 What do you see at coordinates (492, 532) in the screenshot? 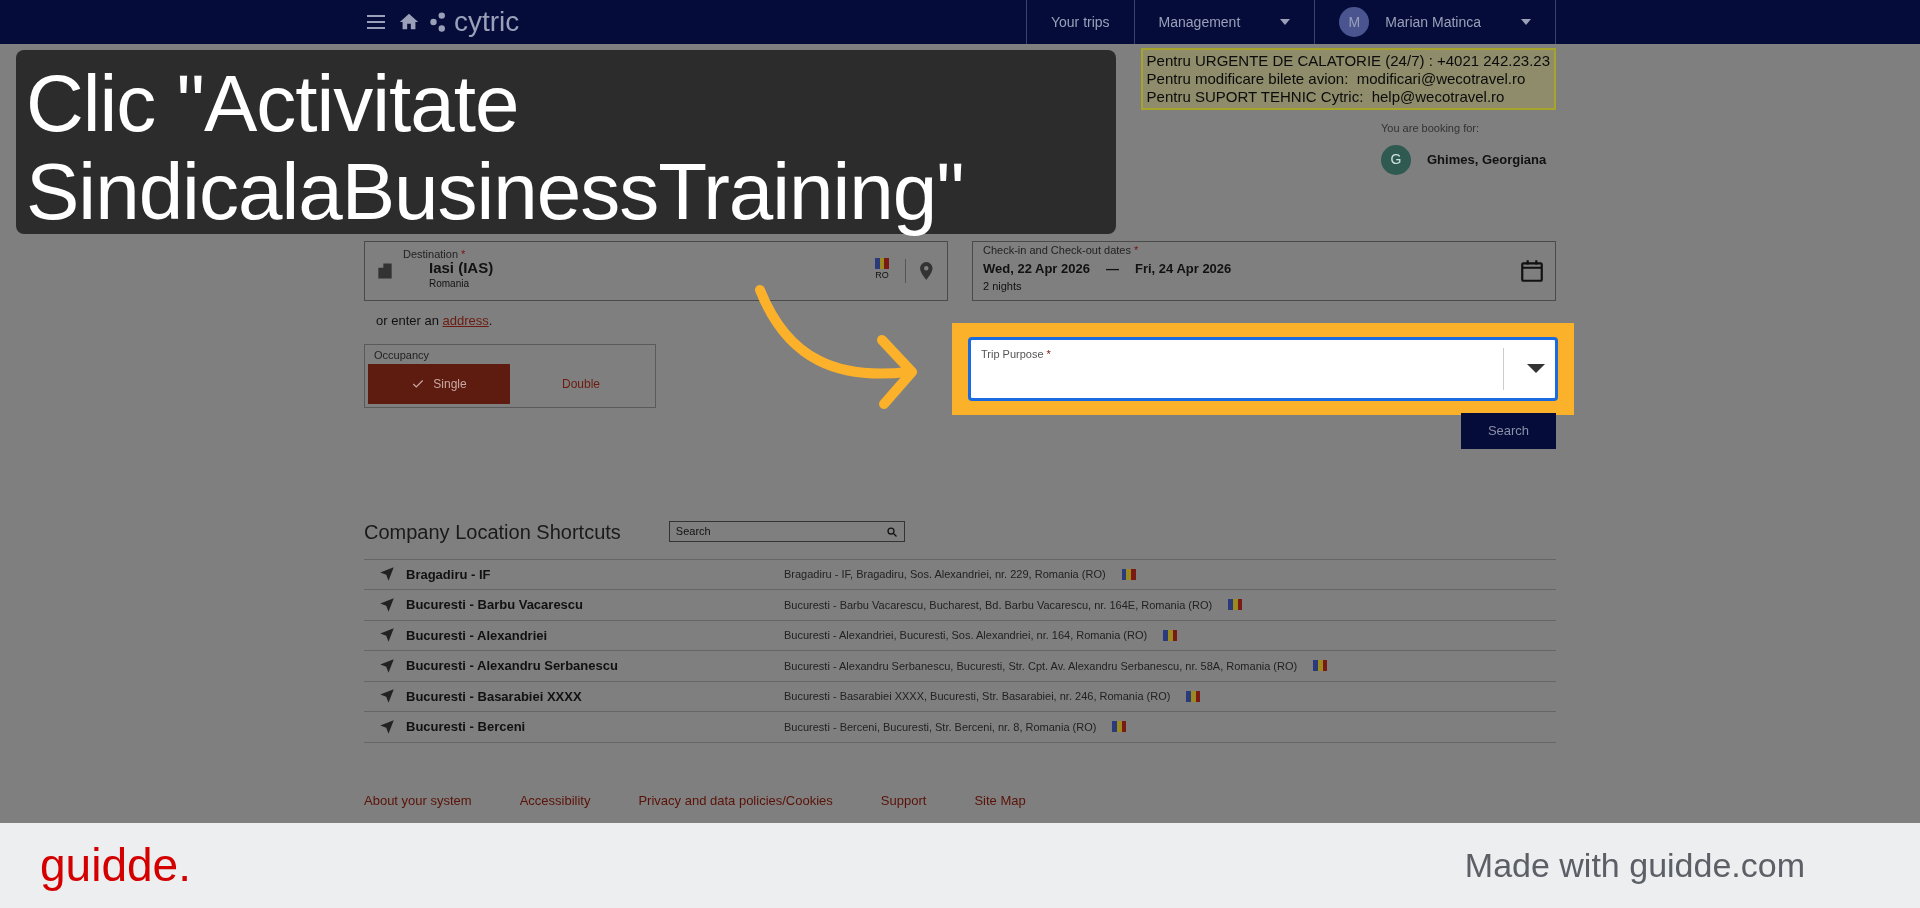
I see `section-title: Company Location Shortcuts` at bounding box center [492, 532].